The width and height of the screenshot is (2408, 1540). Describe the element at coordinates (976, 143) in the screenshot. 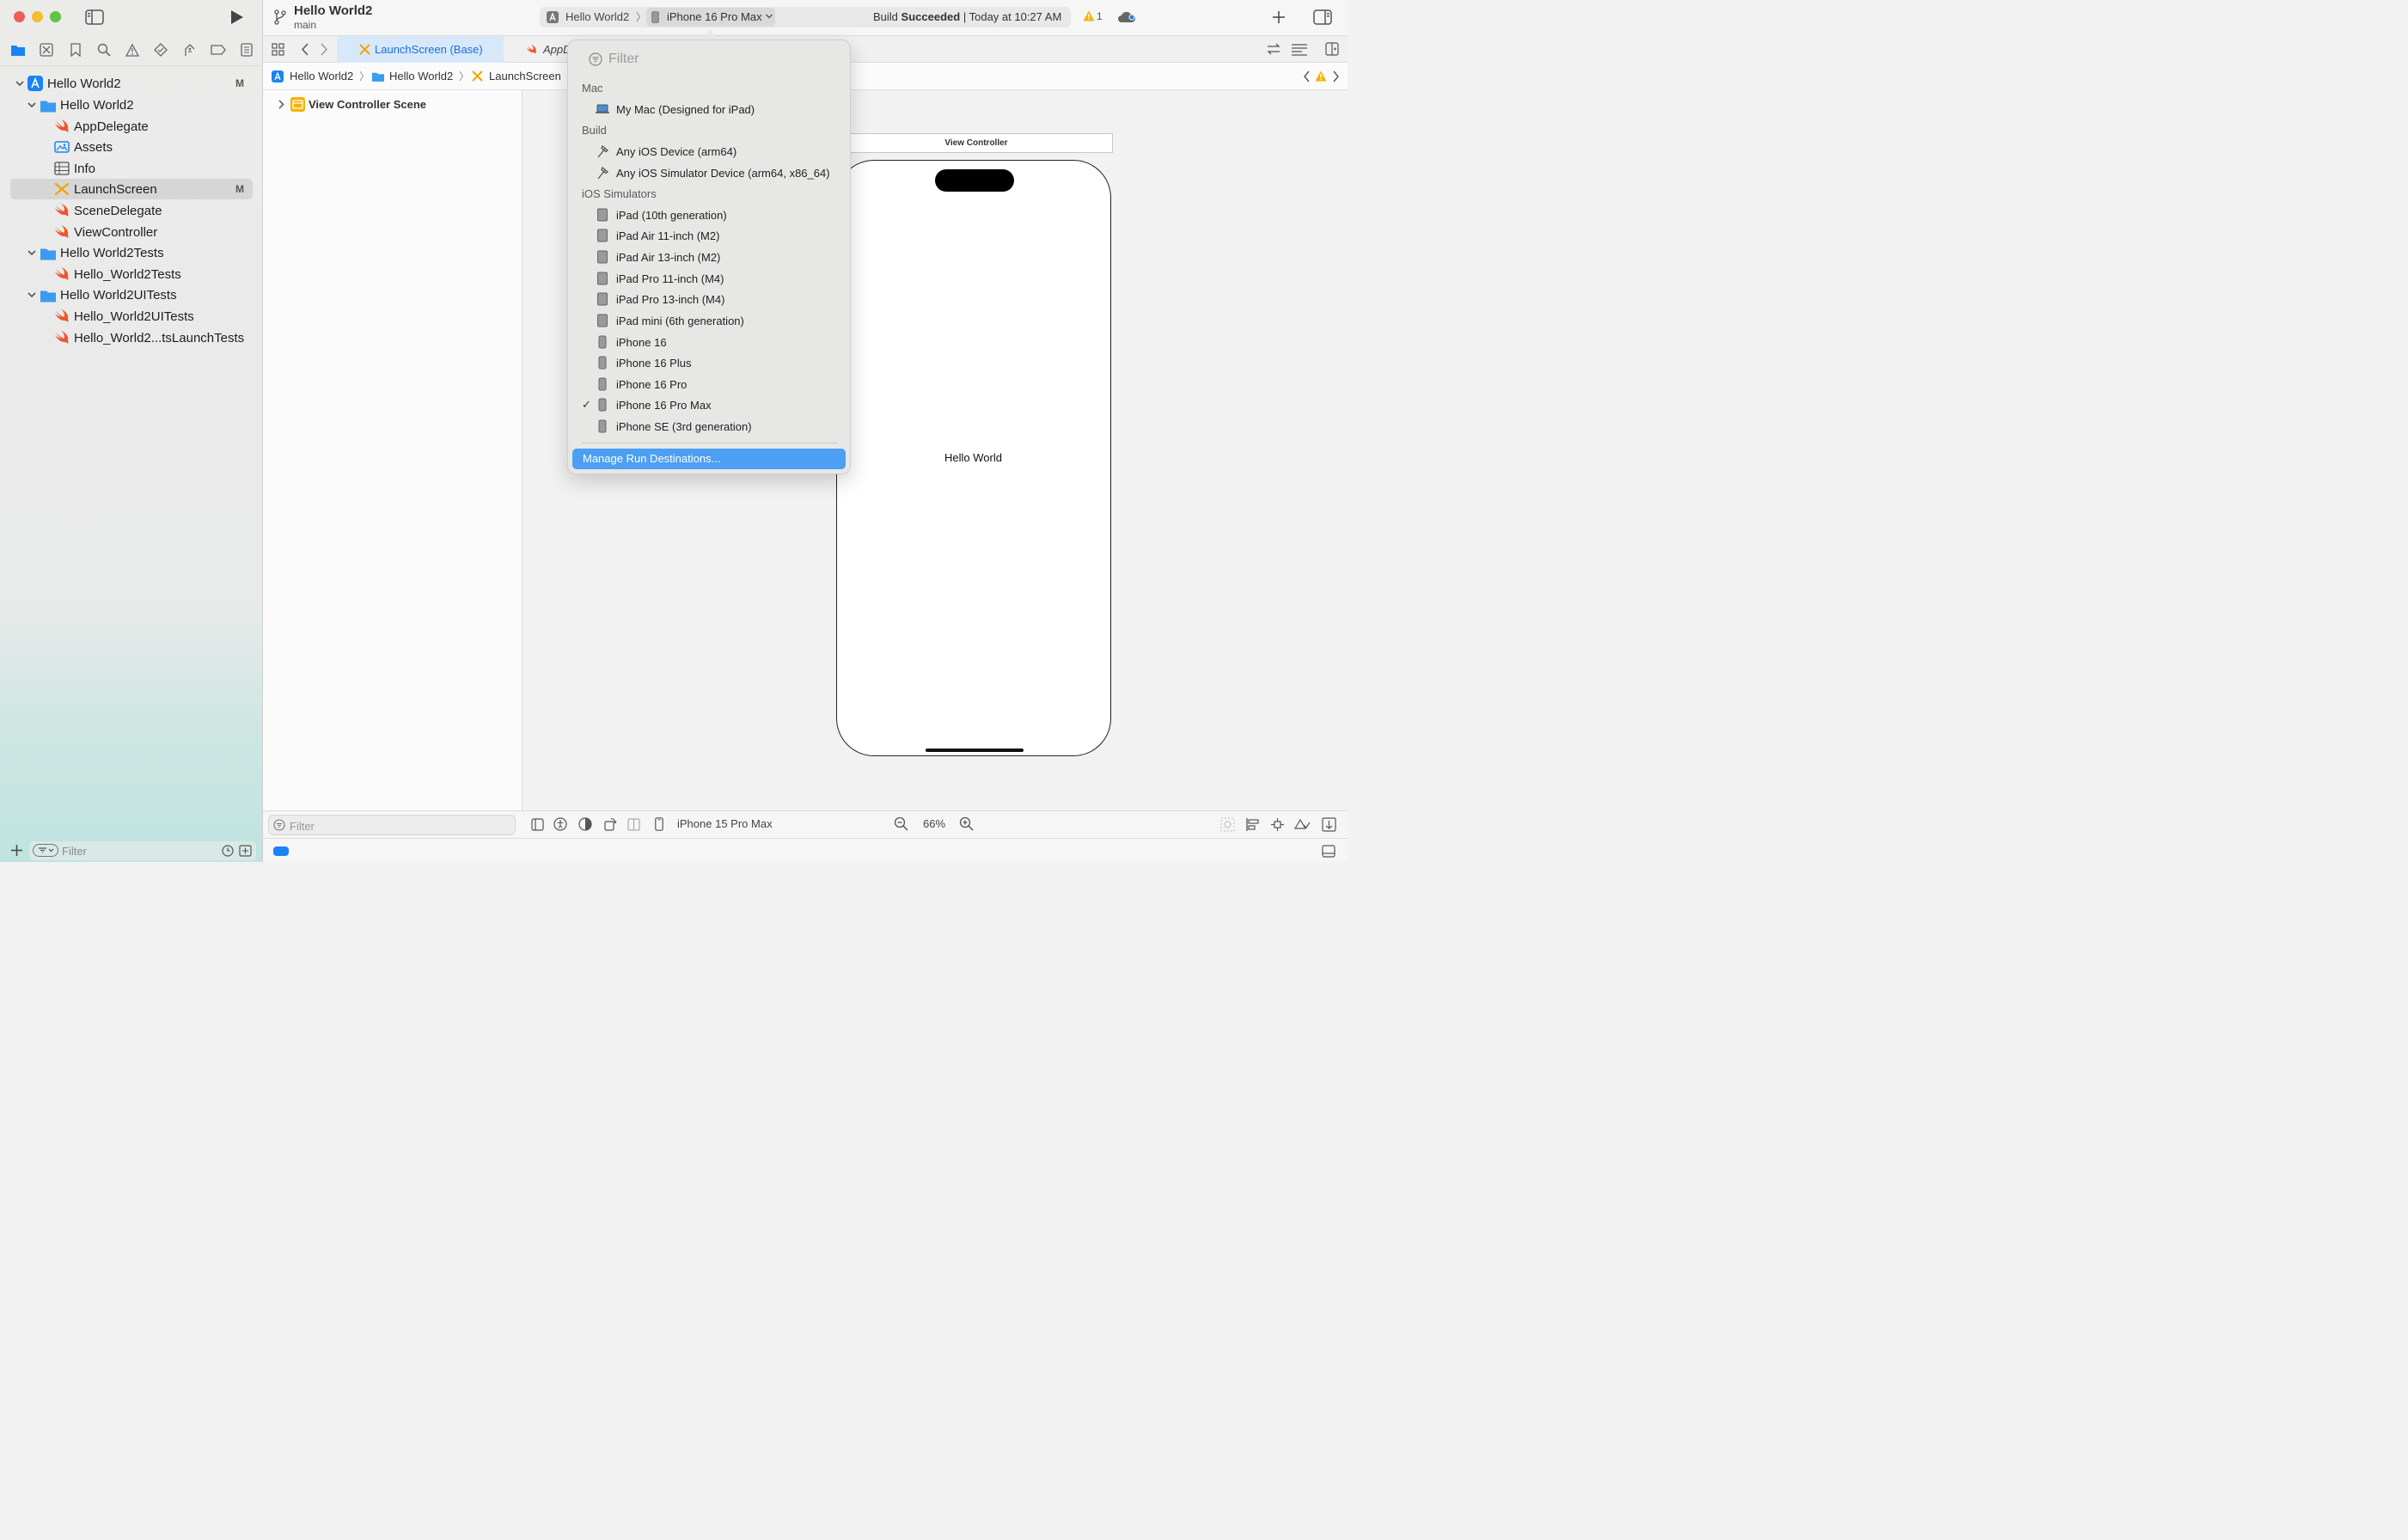

I see `view-controller-title-bar: View Controller` at that location.